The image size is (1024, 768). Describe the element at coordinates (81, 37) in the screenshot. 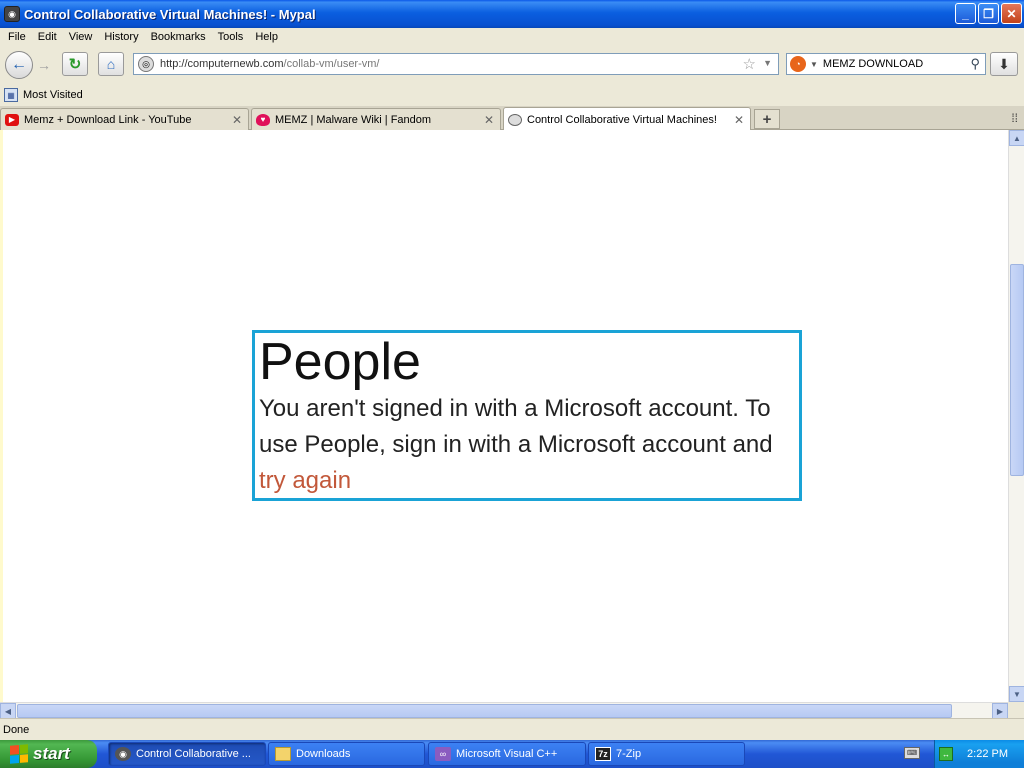

I see `menu-view: View` at that location.